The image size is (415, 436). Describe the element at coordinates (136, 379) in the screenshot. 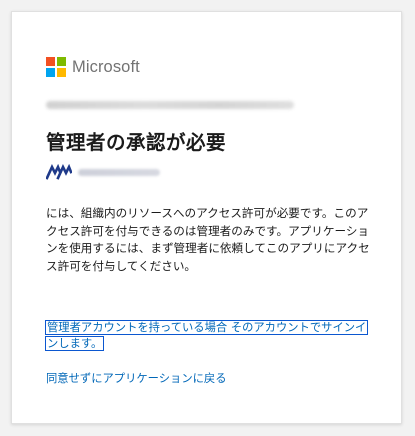

I see `return-to-app-link: 同意せずにアプリケーションに戻る` at that location.